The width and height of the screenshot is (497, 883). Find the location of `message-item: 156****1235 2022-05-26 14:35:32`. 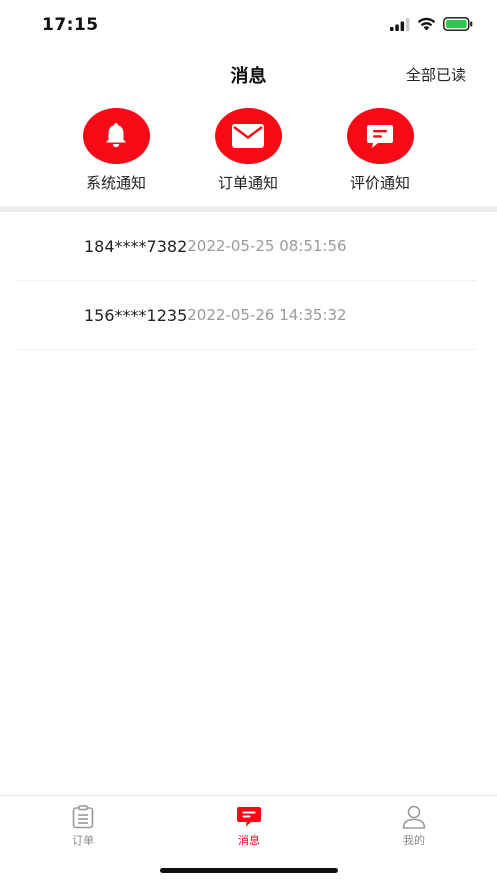

message-item: 156****1235 2022-05-26 14:35:32 is located at coordinates (247, 315).